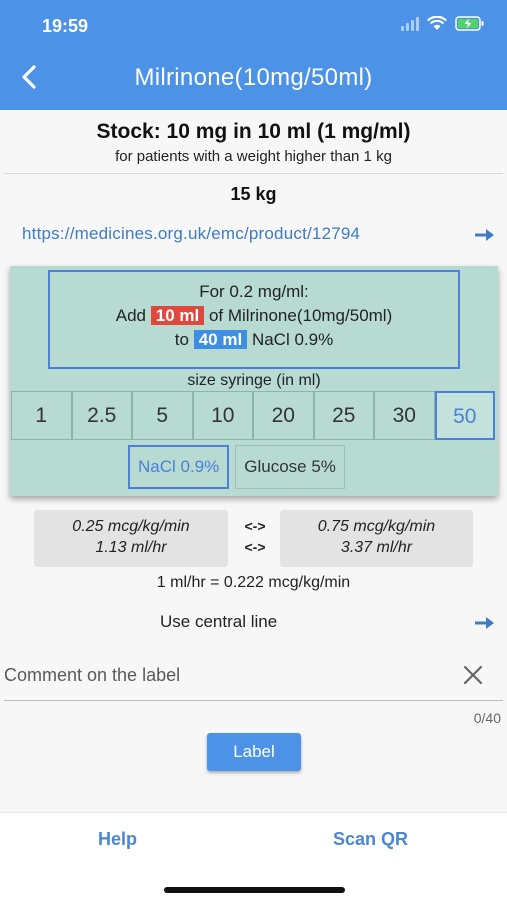 The image size is (507, 900). Describe the element at coordinates (437, 23) in the screenshot. I see `wifi-icon` at that location.